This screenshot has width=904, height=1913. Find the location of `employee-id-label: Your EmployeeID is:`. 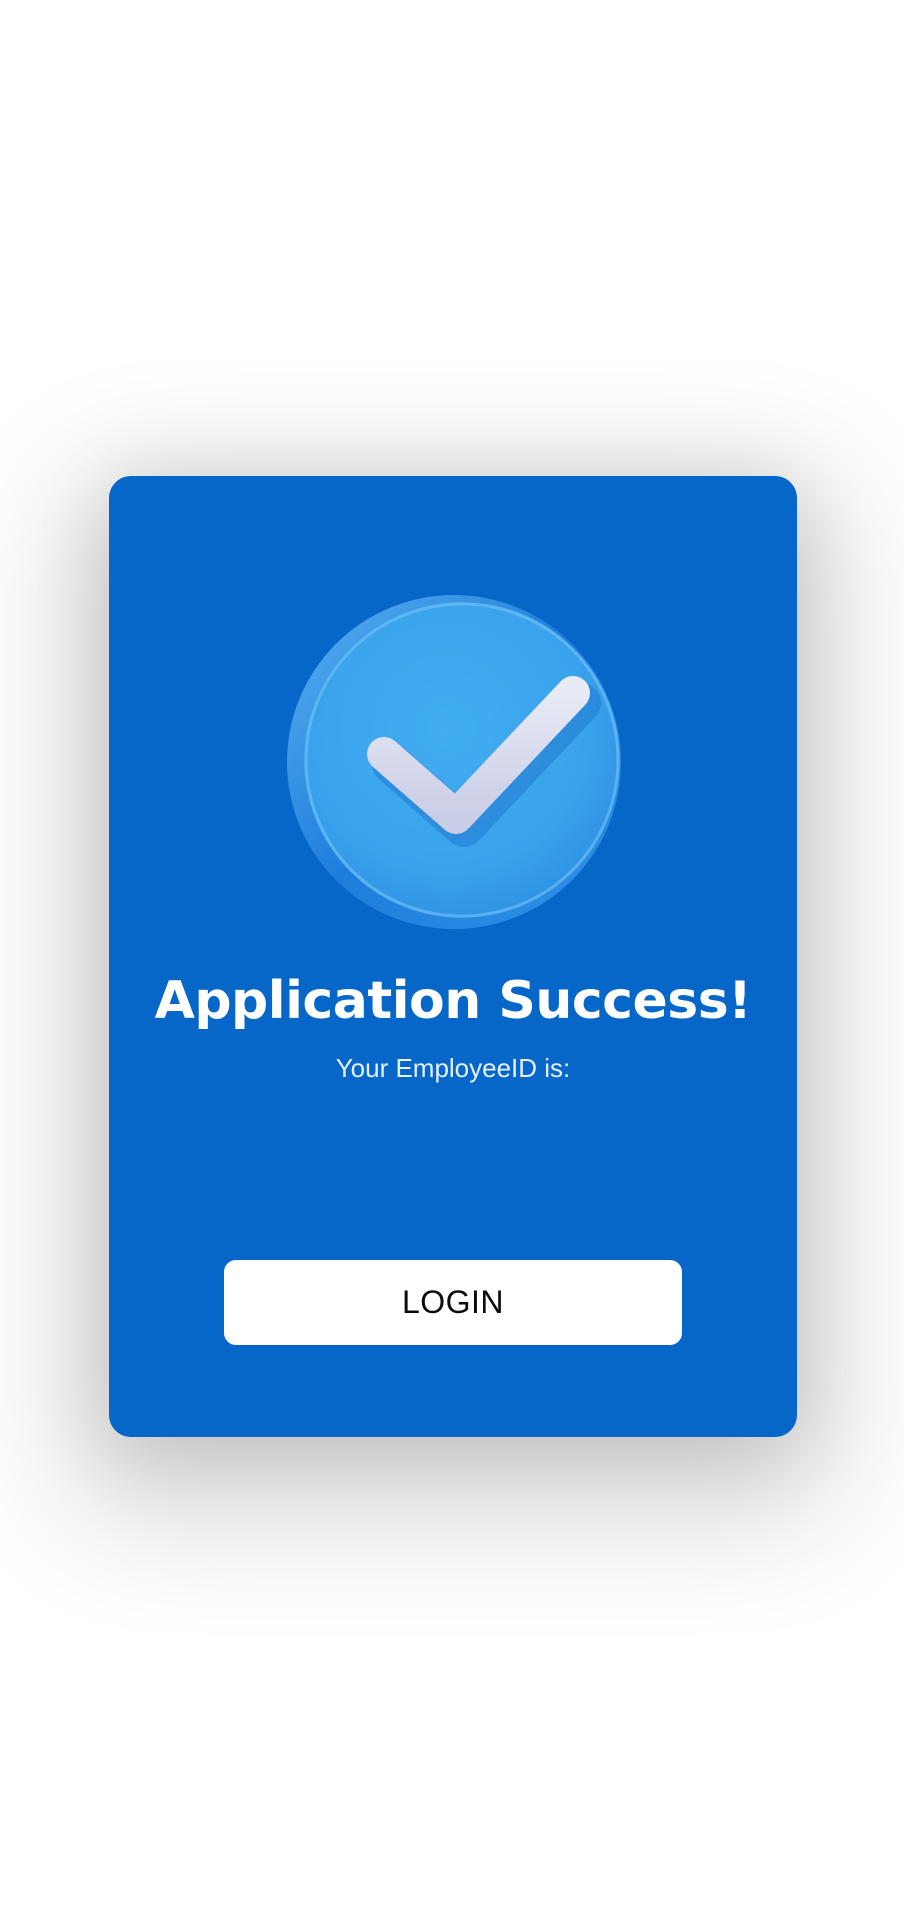

employee-id-label: Your EmployeeID is: is located at coordinates (453, 1068).